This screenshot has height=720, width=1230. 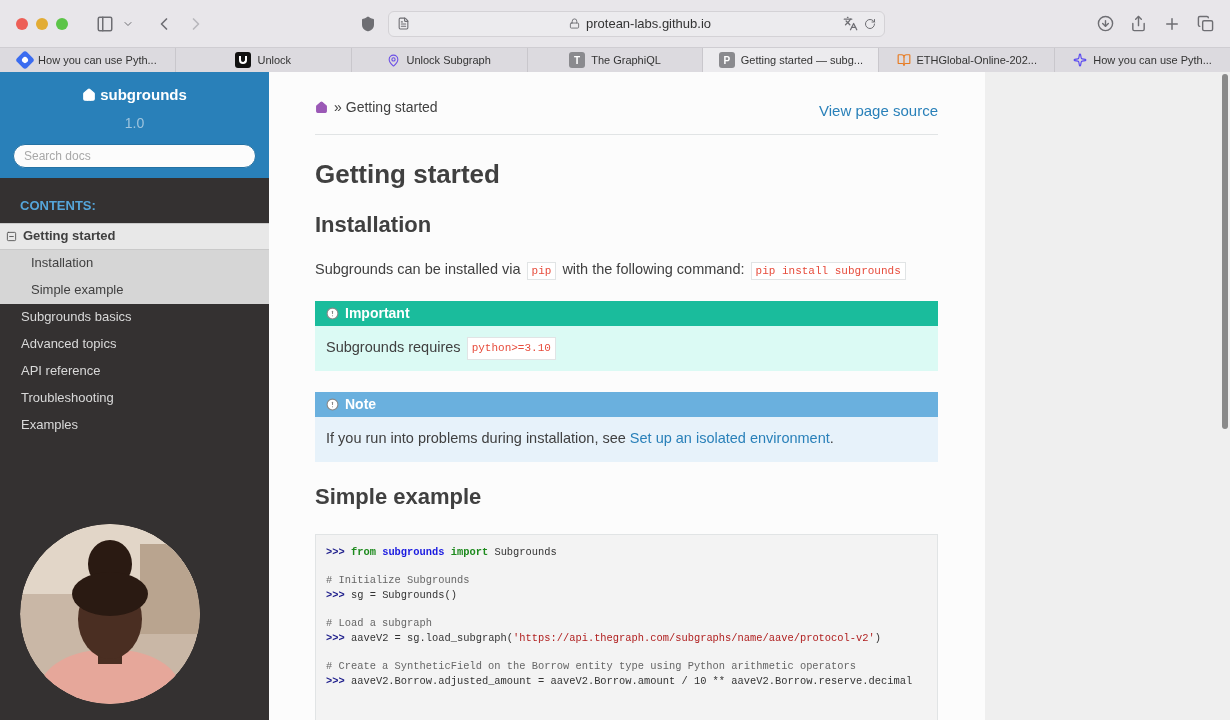 I want to click on code-line: >>> from subgrounds import Subgrounds, so click(x=442, y=552).